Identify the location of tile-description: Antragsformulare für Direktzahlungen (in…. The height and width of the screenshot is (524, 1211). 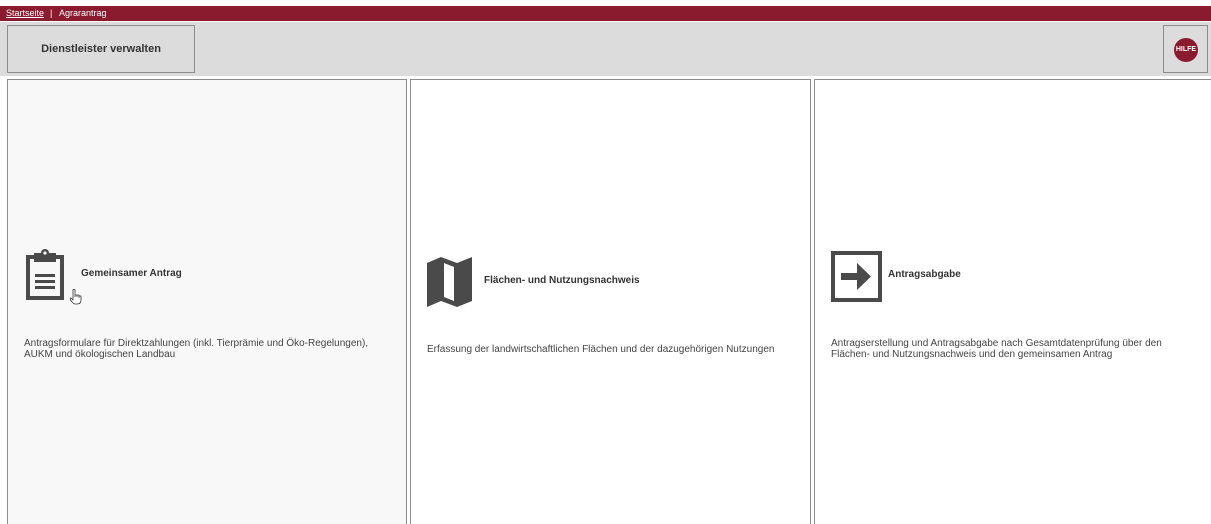
(196, 349).